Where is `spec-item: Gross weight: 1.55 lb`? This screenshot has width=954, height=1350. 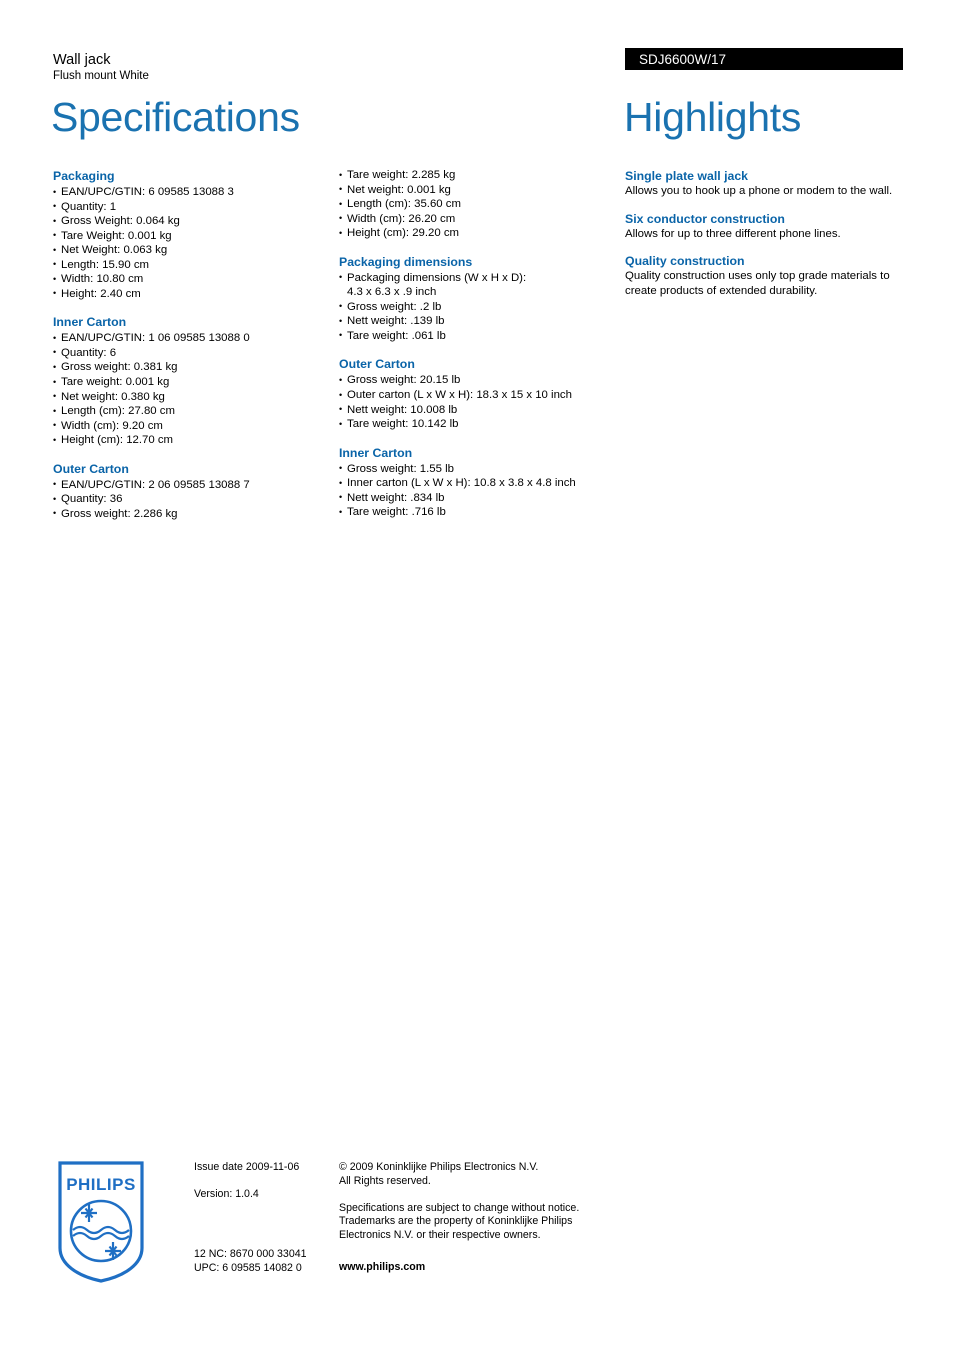
spec-item: Gross weight: 1.55 lb is located at coordinates (479, 468).